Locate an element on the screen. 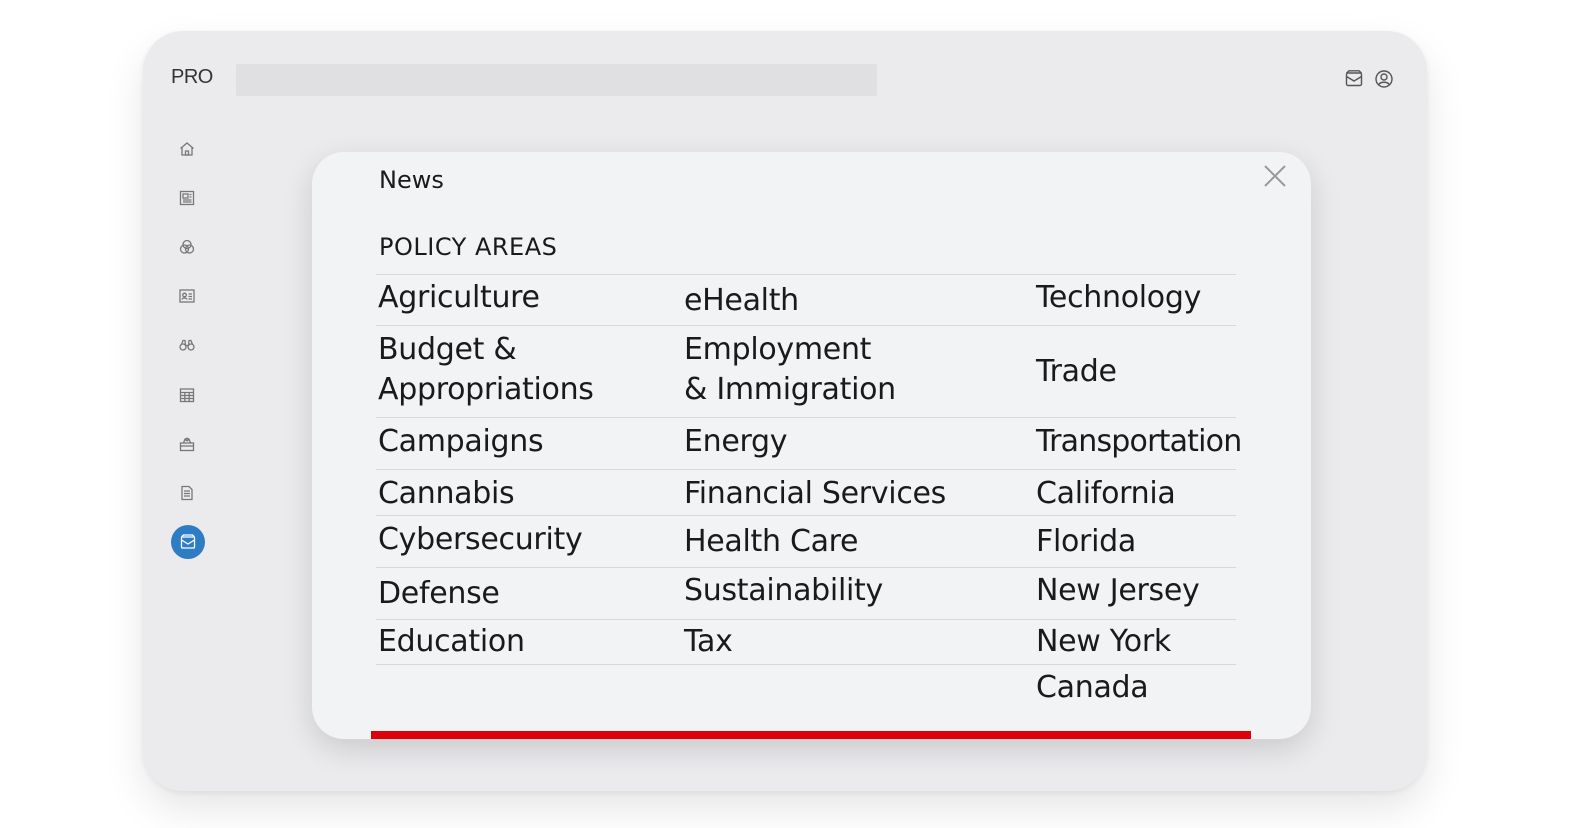 This screenshot has width=1580, height=828. policy-link-california: California is located at coordinates (1106, 494).